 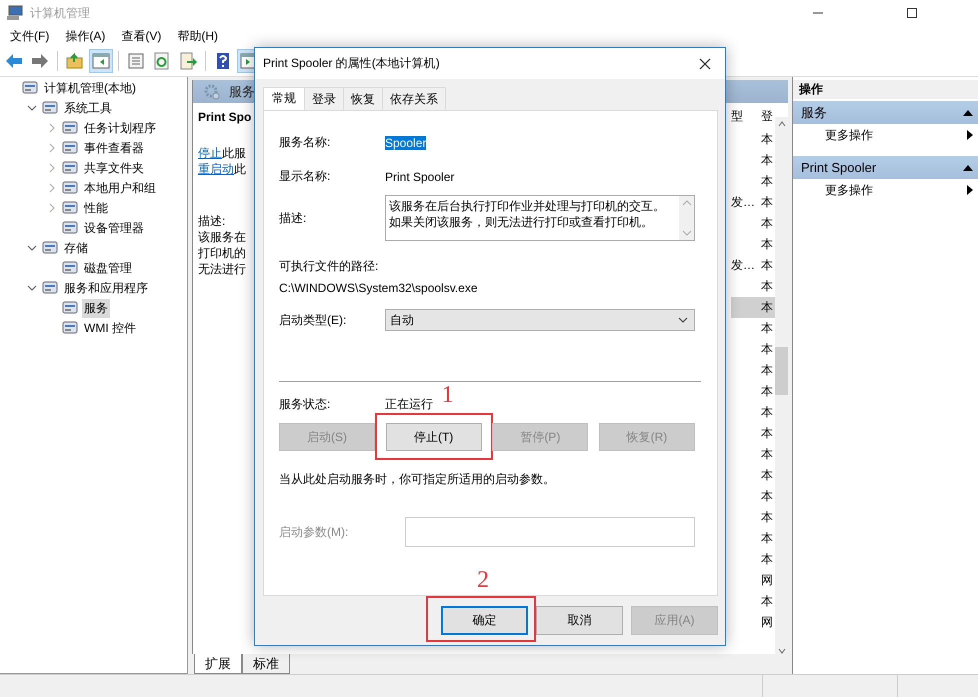 I want to click on menu-item: 帮助(H), so click(x=197, y=36).